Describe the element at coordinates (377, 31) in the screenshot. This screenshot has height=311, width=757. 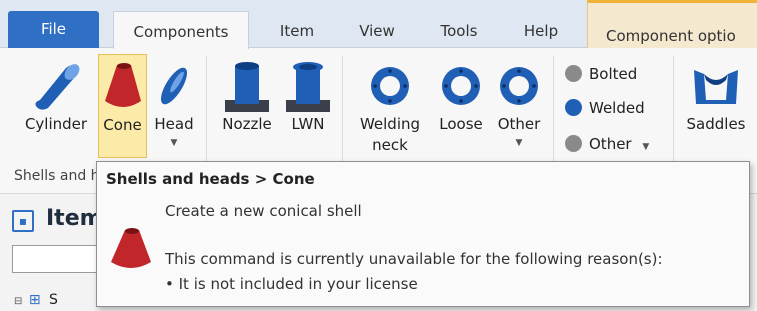
I see `tab-view: View` at that location.